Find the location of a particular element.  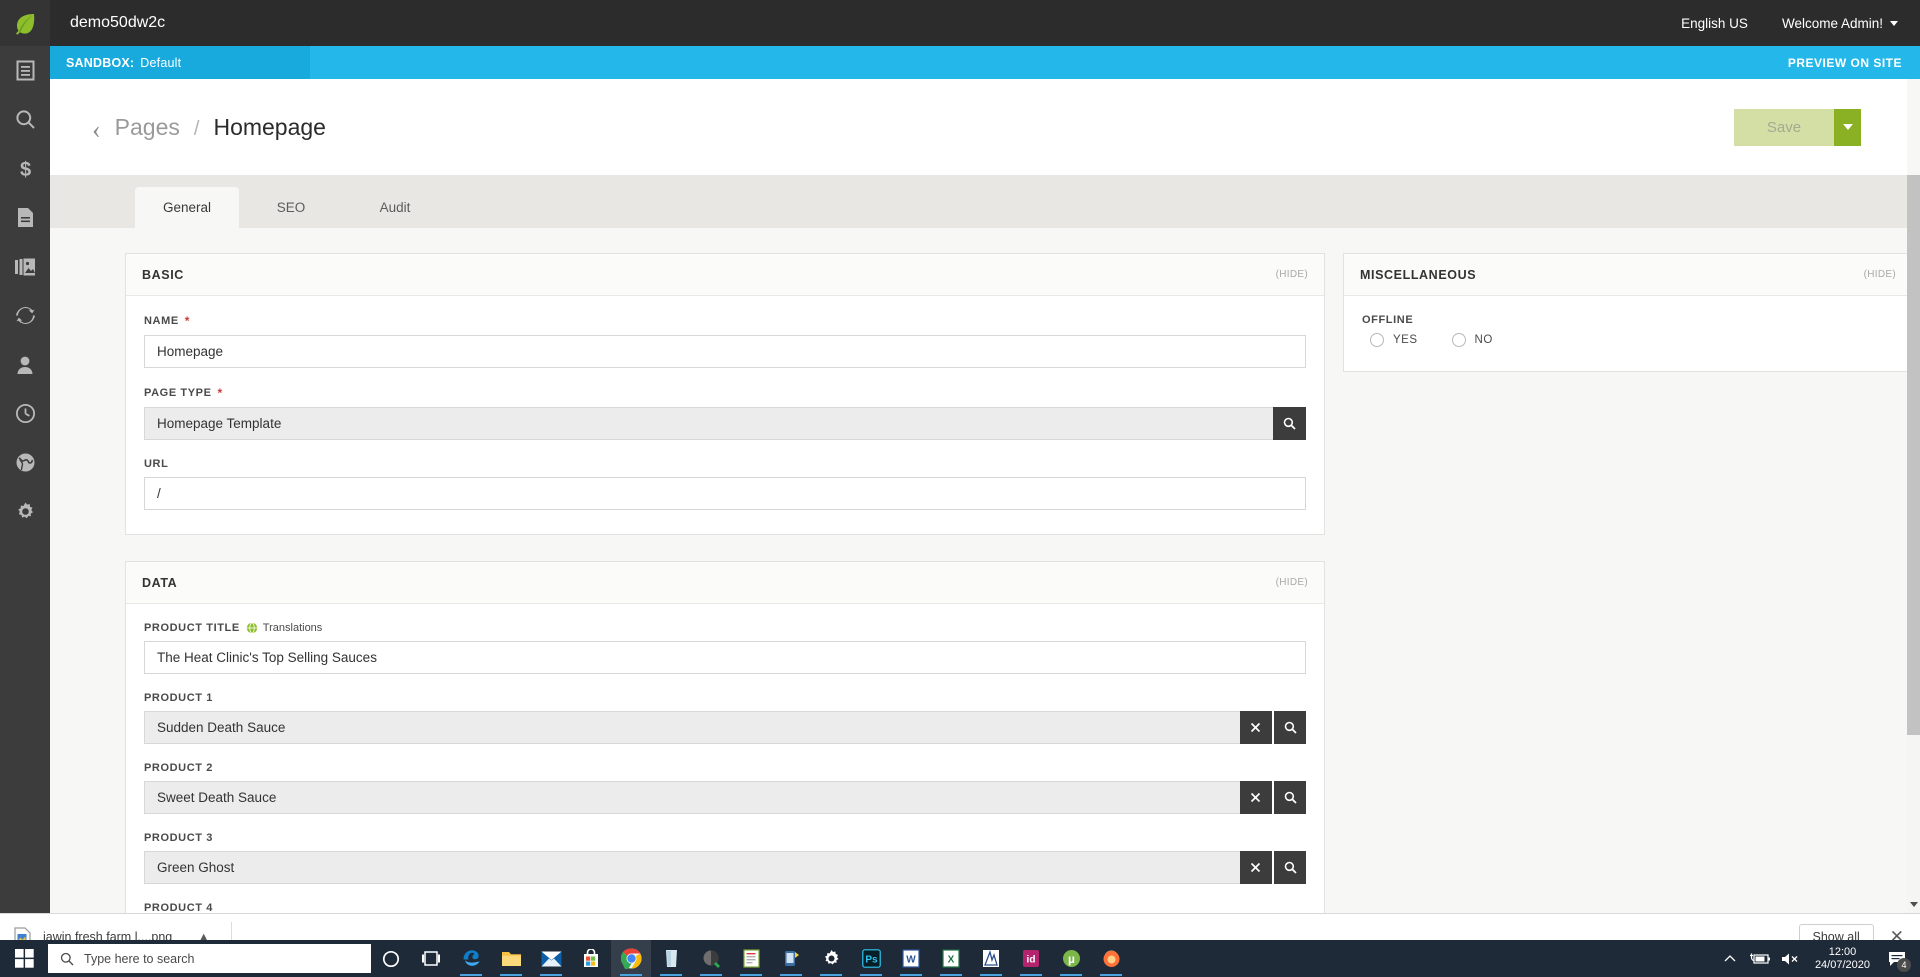

page-type-search-button is located at coordinates (1289, 423).